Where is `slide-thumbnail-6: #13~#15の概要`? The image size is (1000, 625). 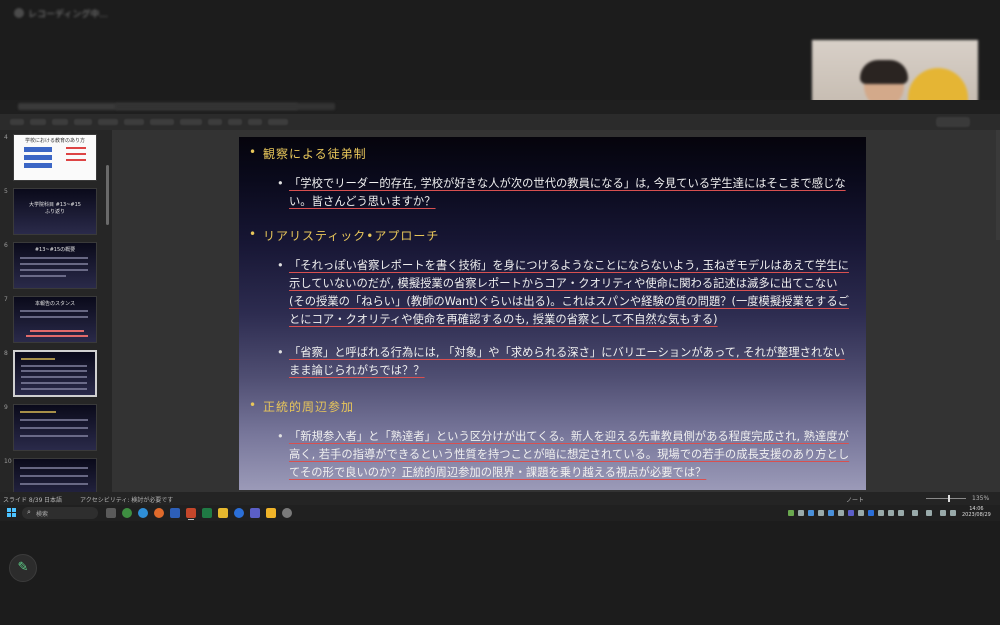
slide-thumbnail-6: #13~#15の概要 is located at coordinates (55, 265).